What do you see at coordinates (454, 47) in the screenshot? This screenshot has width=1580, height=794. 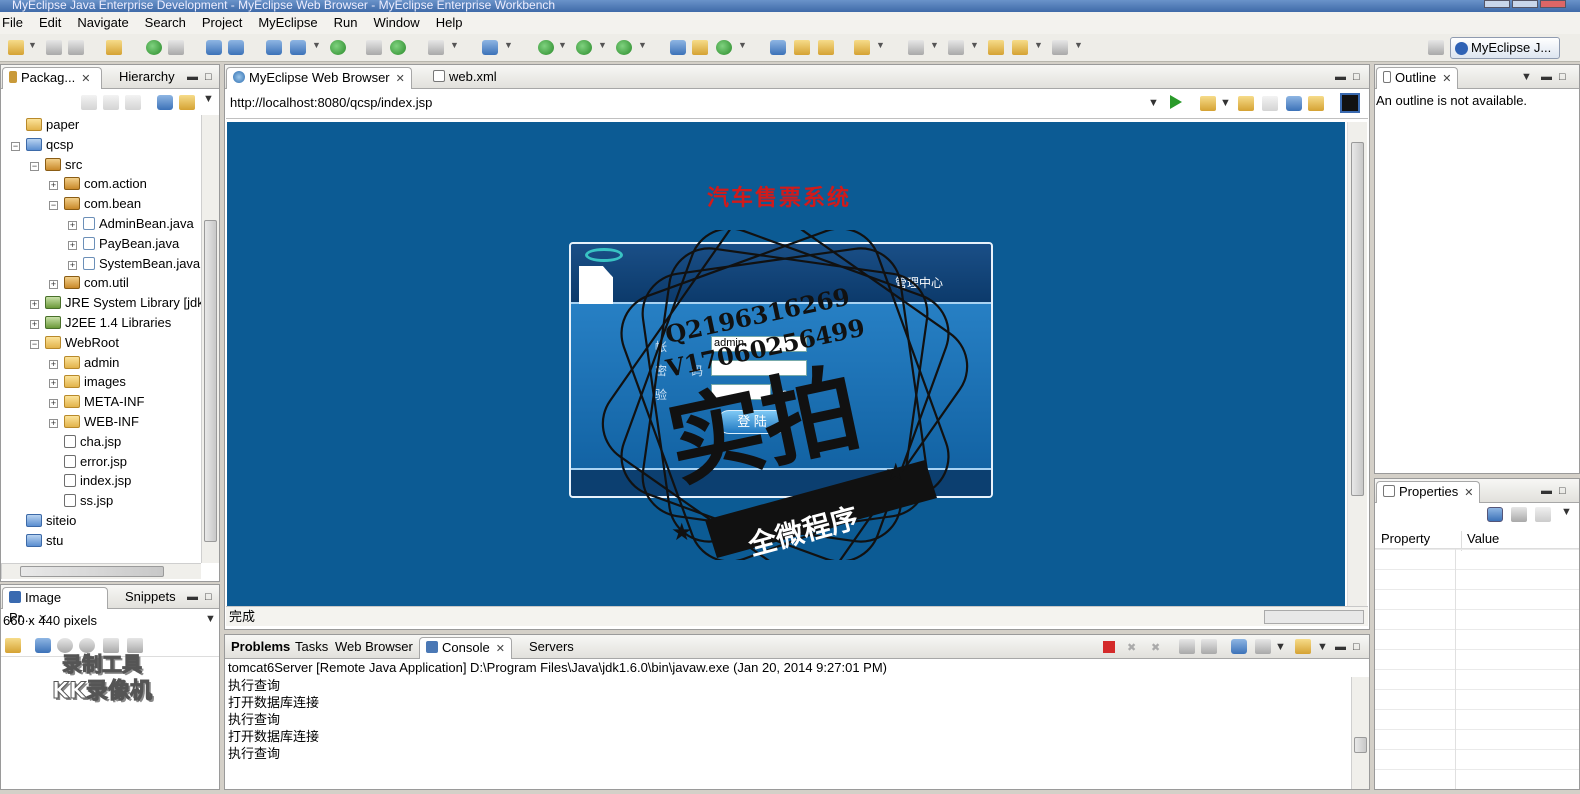 I see `camera-dropdown-icon: ▼` at bounding box center [454, 47].